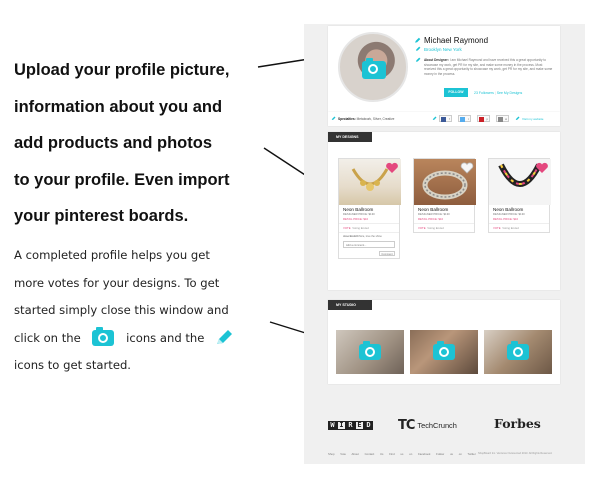 This screenshot has height=496, width=600. I want to click on body-line: A completed profile helps you get, so click(112, 255).